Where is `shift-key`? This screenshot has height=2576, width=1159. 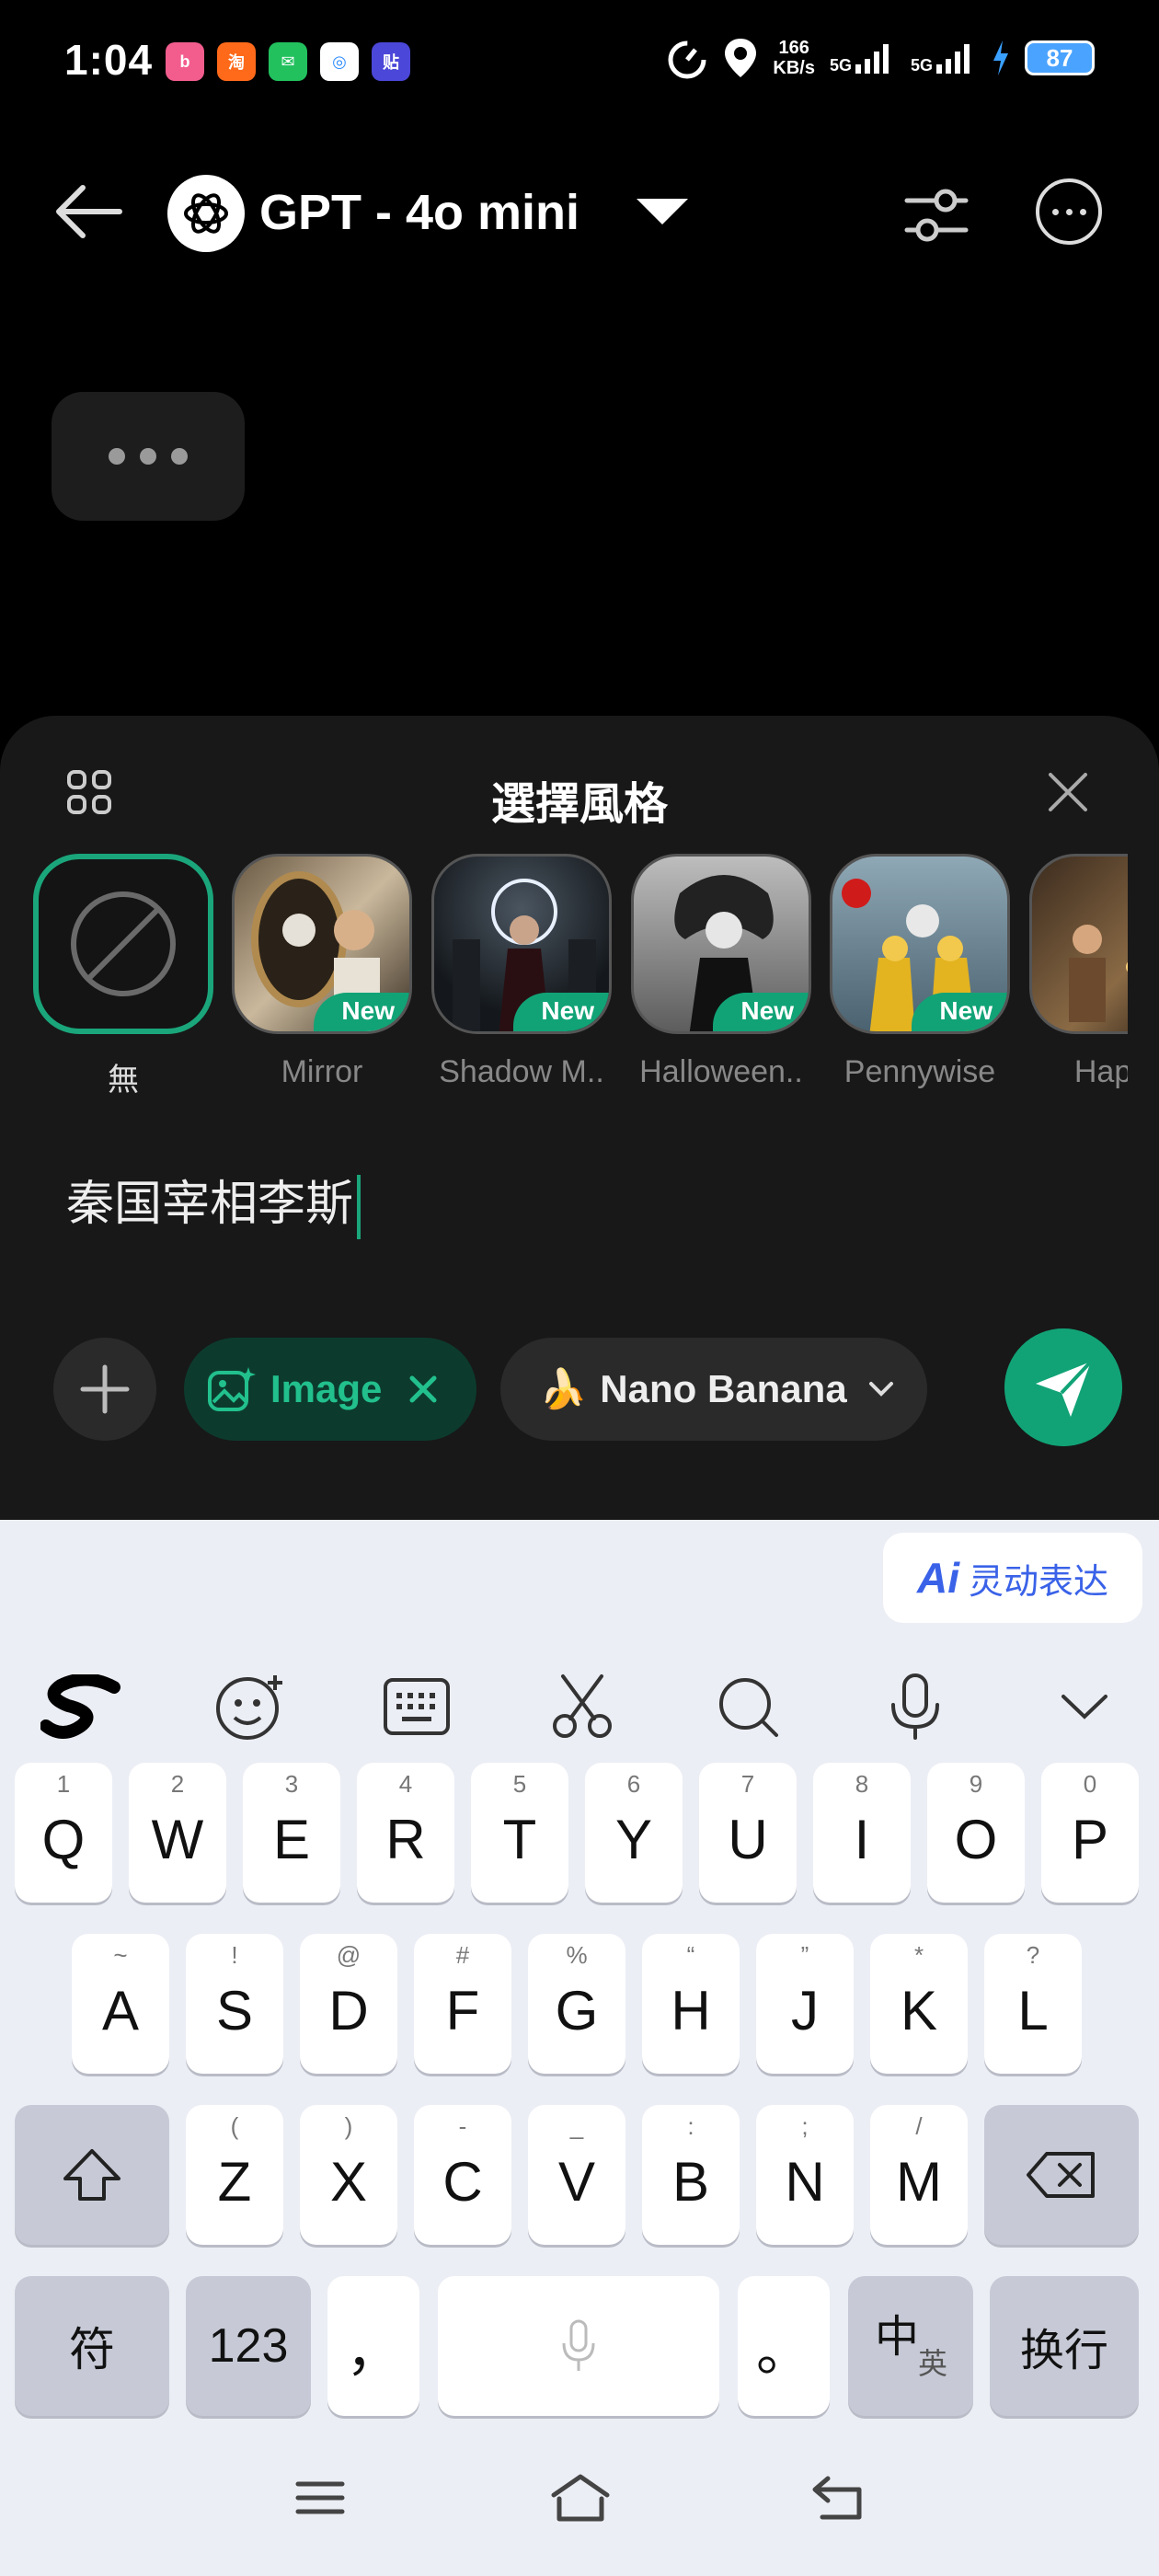 shift-key is located at coordinates (92, 2175).